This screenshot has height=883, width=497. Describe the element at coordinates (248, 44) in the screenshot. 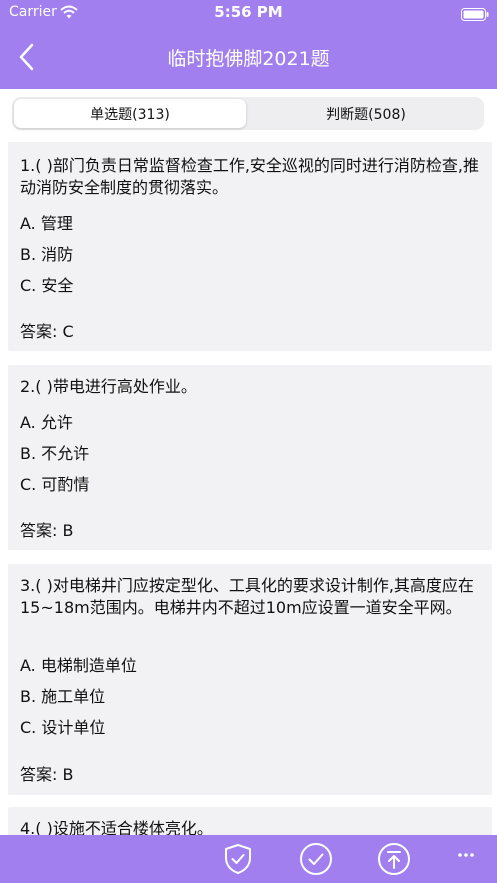

I see `nav-header: Carrier 5:56 PM 临时抱佛脚2021题` at that location.